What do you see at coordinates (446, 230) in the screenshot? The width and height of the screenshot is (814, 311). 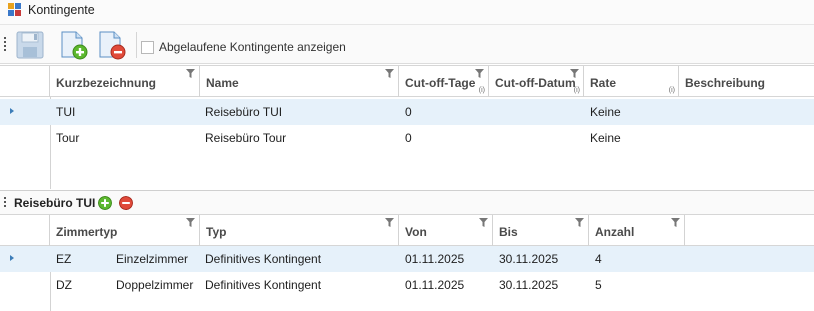 I see `column-von: Von` at bounding box center [446, 230].